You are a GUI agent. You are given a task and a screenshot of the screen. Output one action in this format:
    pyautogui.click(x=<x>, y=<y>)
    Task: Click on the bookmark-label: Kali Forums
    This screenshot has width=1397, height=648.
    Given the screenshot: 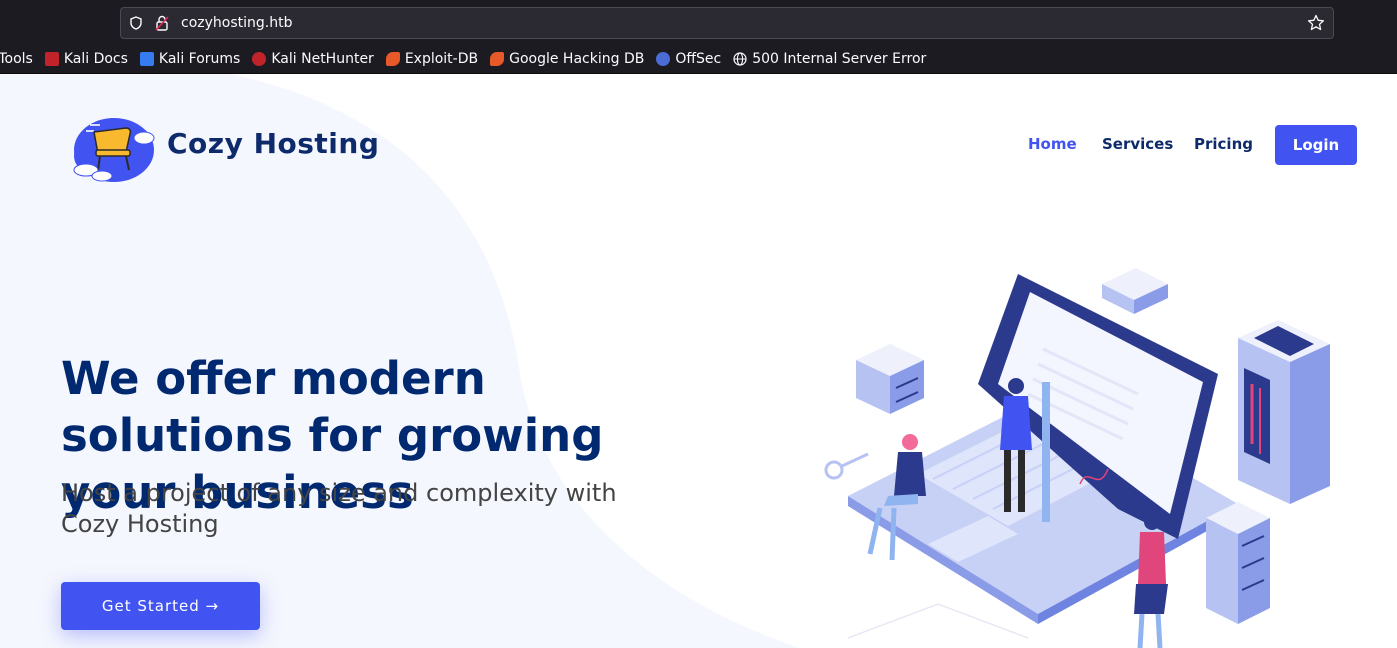 What is the action you would take?
    pyautogui.click(x=199, y=58)
    